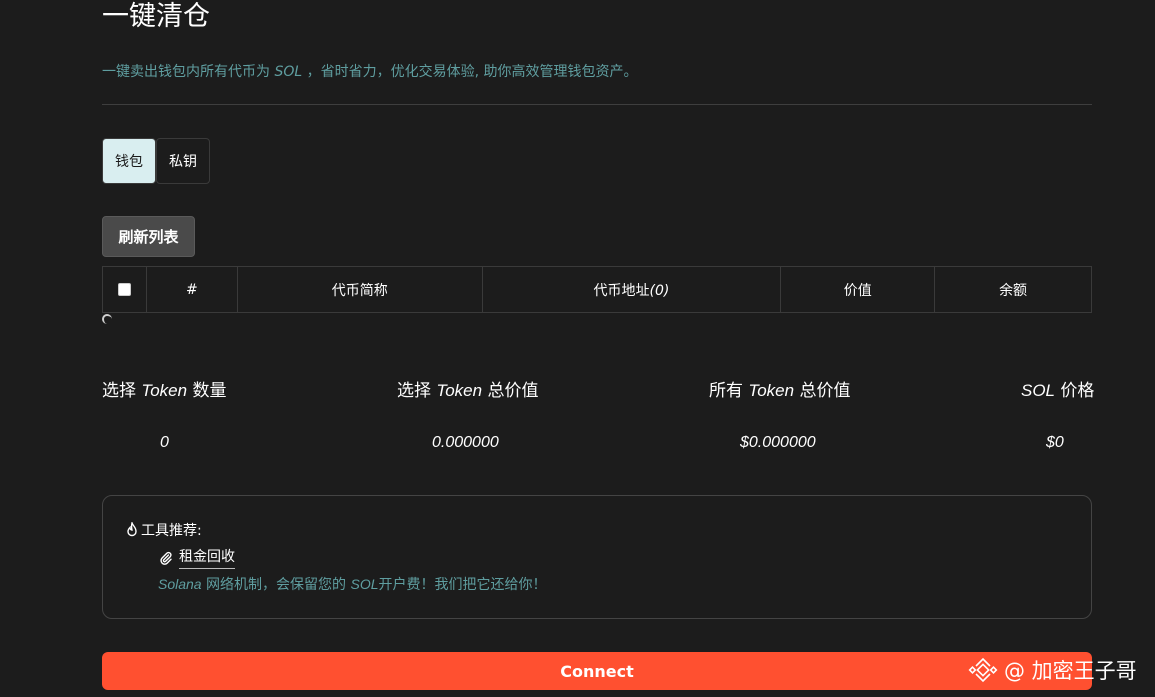  I want to click on tab-wallet: 钱包, so click(129, 161).